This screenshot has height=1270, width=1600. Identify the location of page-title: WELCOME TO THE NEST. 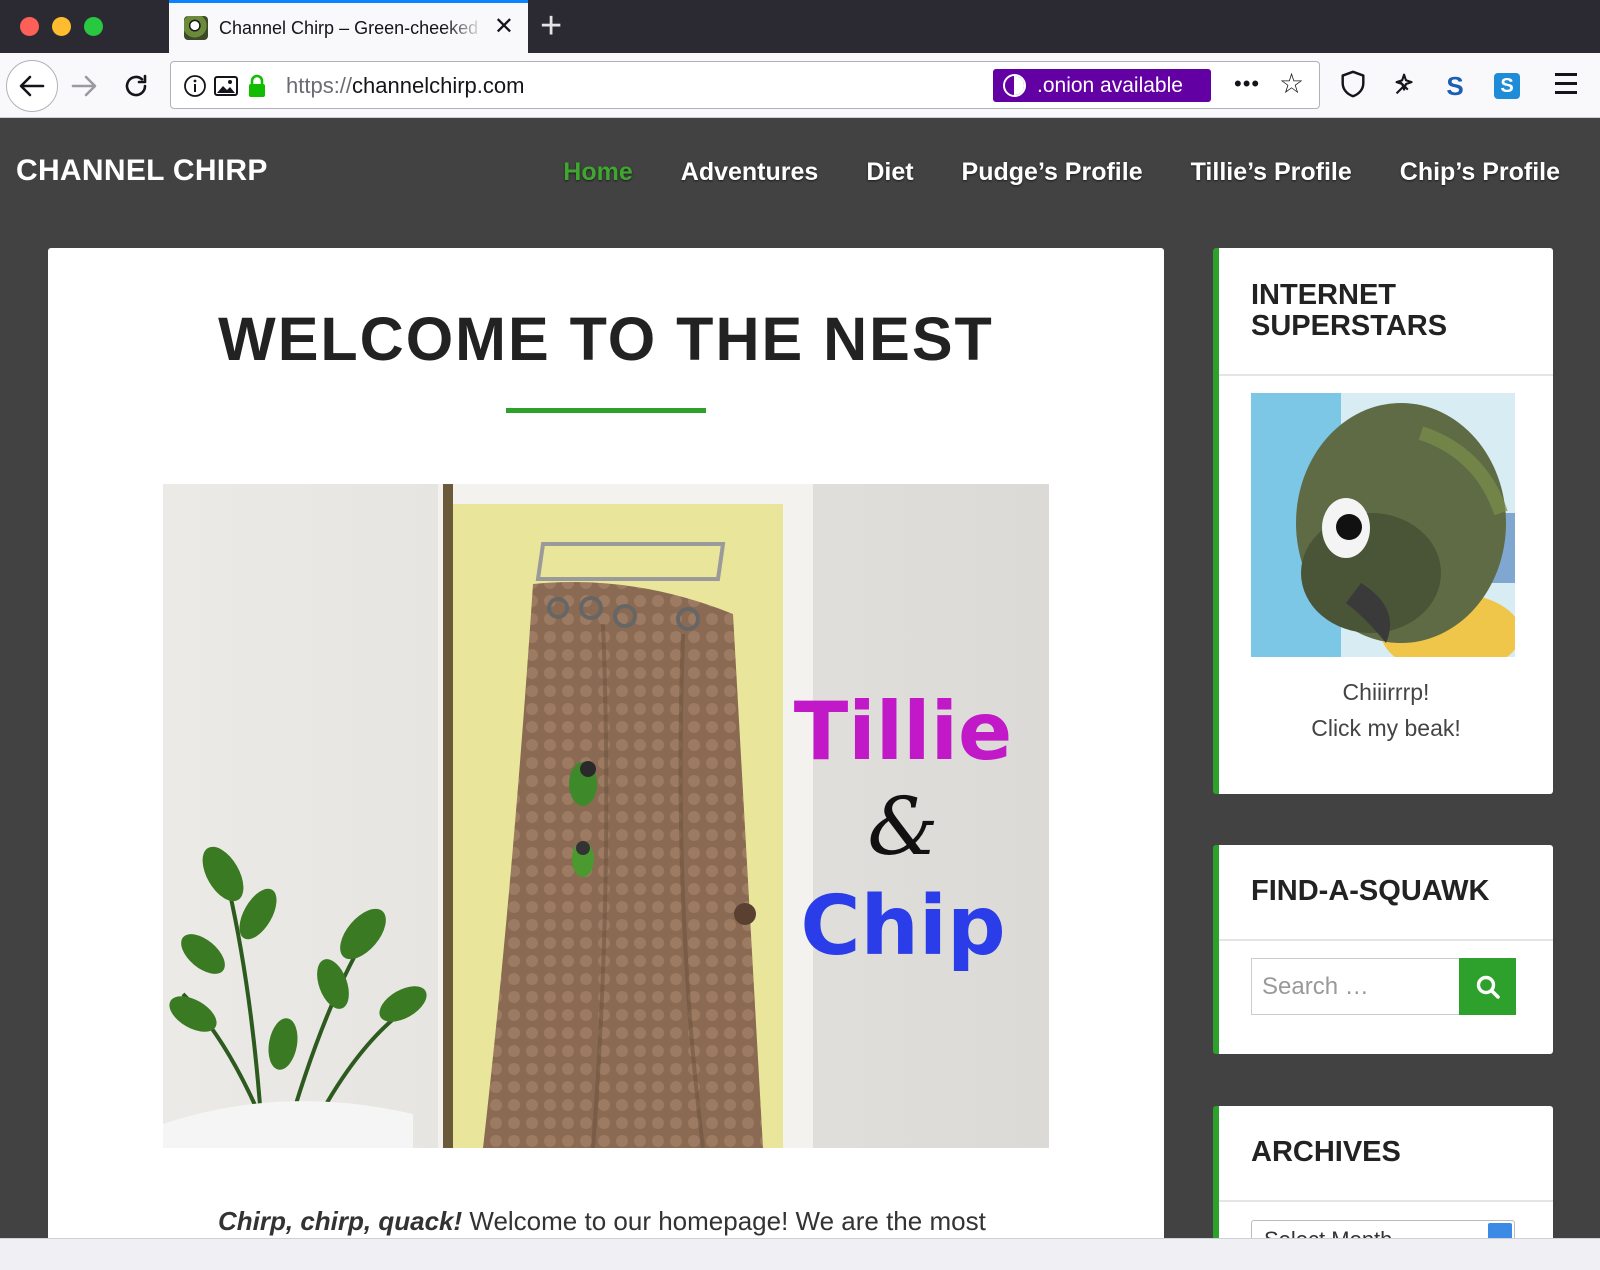
(606, 339).